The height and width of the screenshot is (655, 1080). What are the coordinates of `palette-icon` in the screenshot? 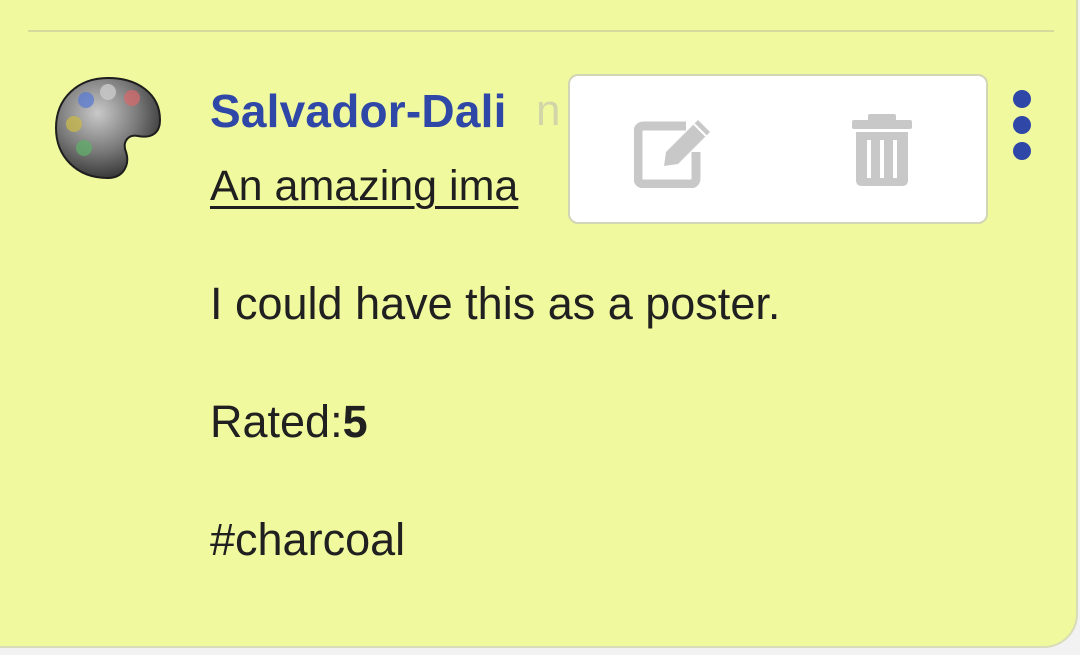 It's located at (108, 128).